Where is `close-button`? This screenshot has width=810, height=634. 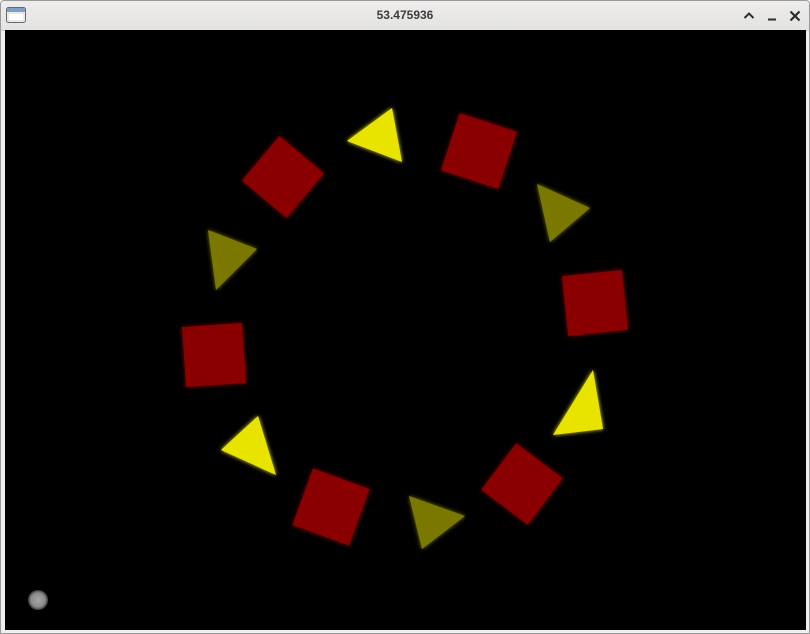 close-button is located at coordinates (795, 16).